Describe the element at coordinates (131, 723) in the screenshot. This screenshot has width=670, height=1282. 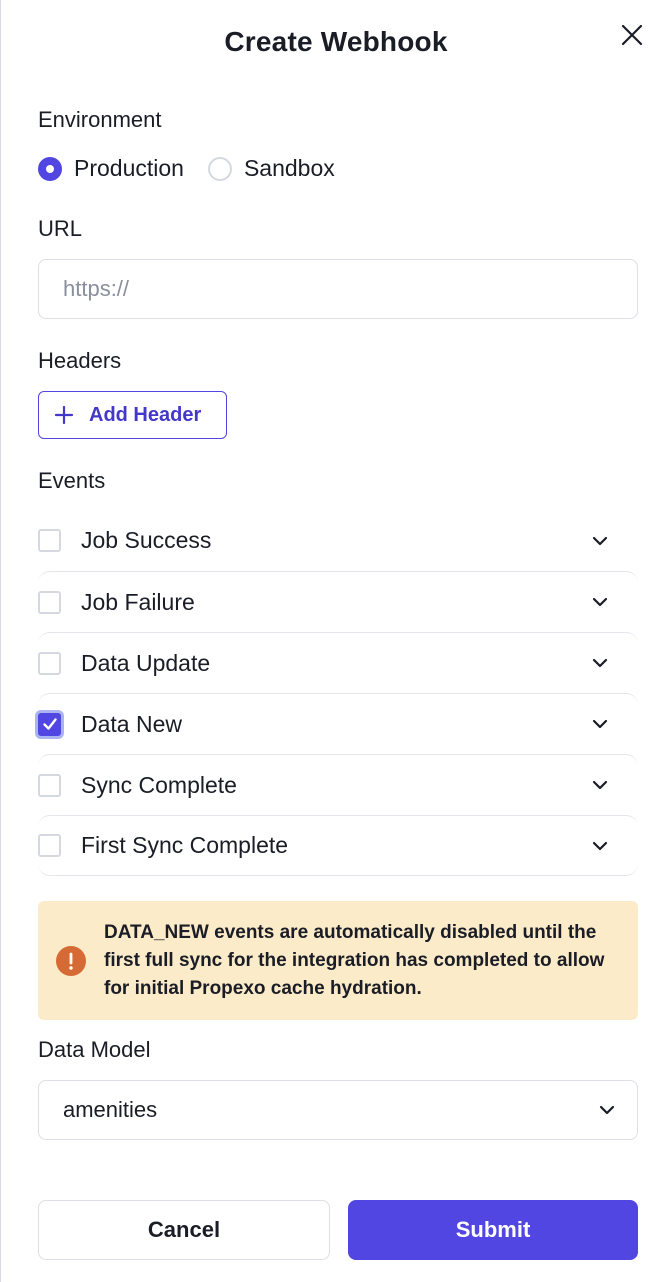
I see `event-label: Data New` at that location.